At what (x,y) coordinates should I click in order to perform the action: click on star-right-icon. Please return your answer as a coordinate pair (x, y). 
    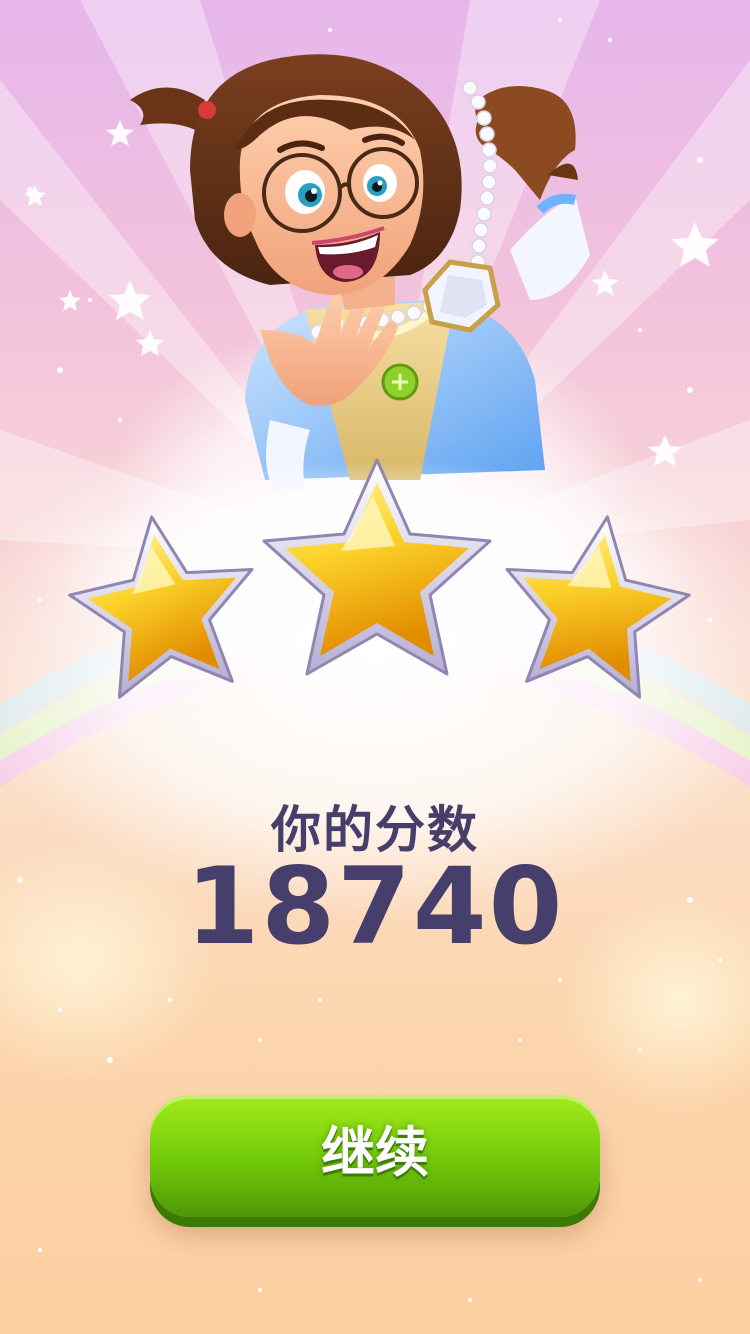
    Looking at the image, I should click on (598, 607).